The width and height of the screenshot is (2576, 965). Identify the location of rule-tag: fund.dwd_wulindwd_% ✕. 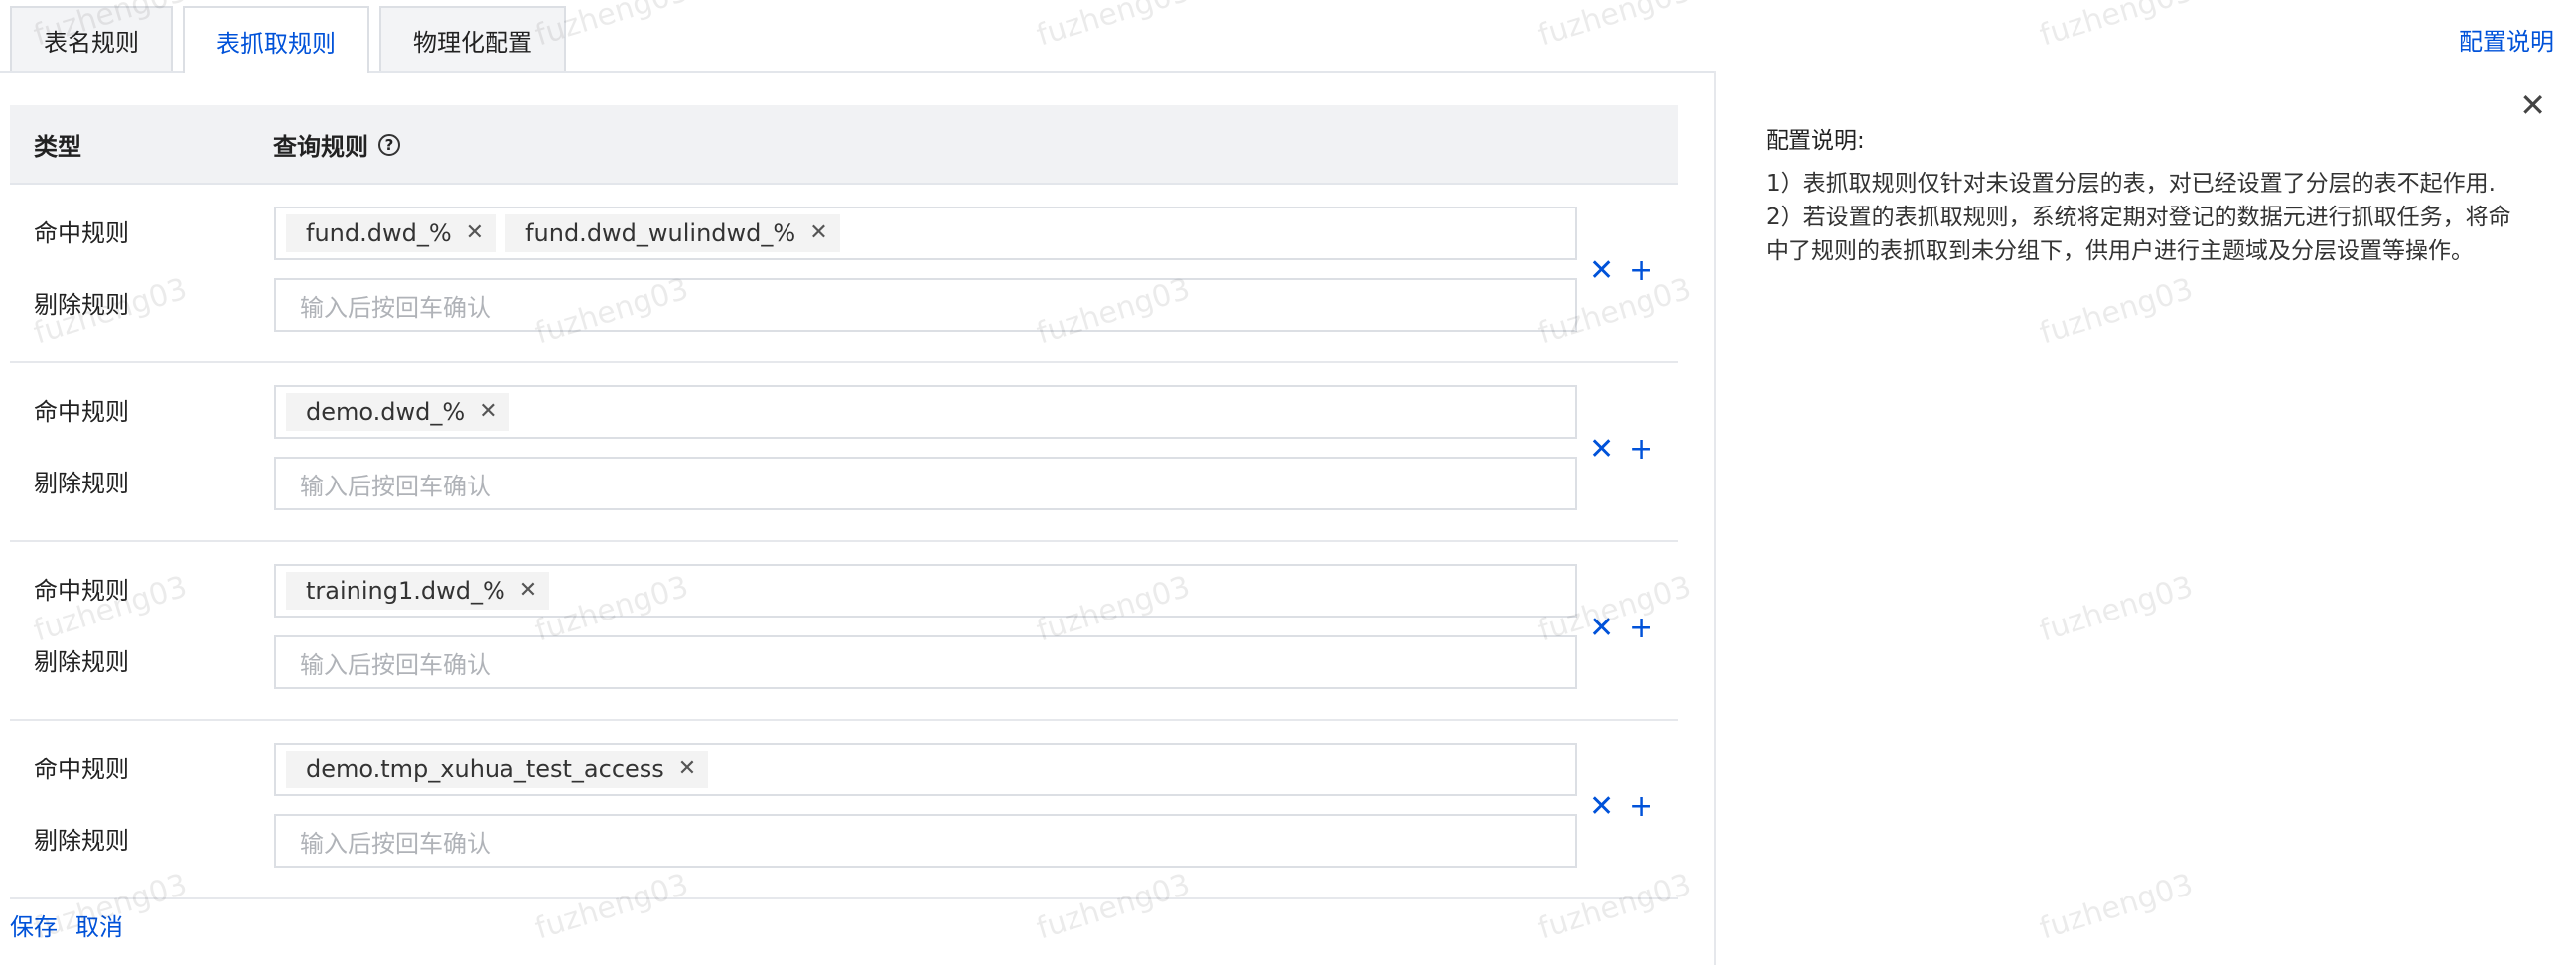
(673, 233).